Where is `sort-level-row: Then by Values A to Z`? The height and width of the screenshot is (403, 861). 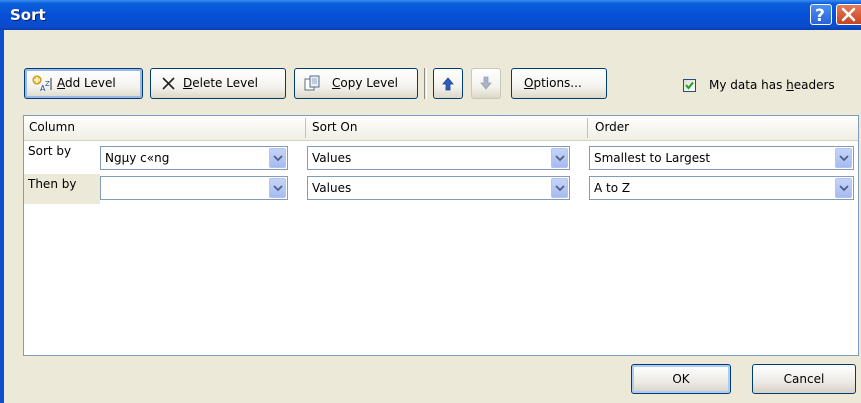 sort-level-row: Then by Values A to Z is located at coordinates (441, 189).